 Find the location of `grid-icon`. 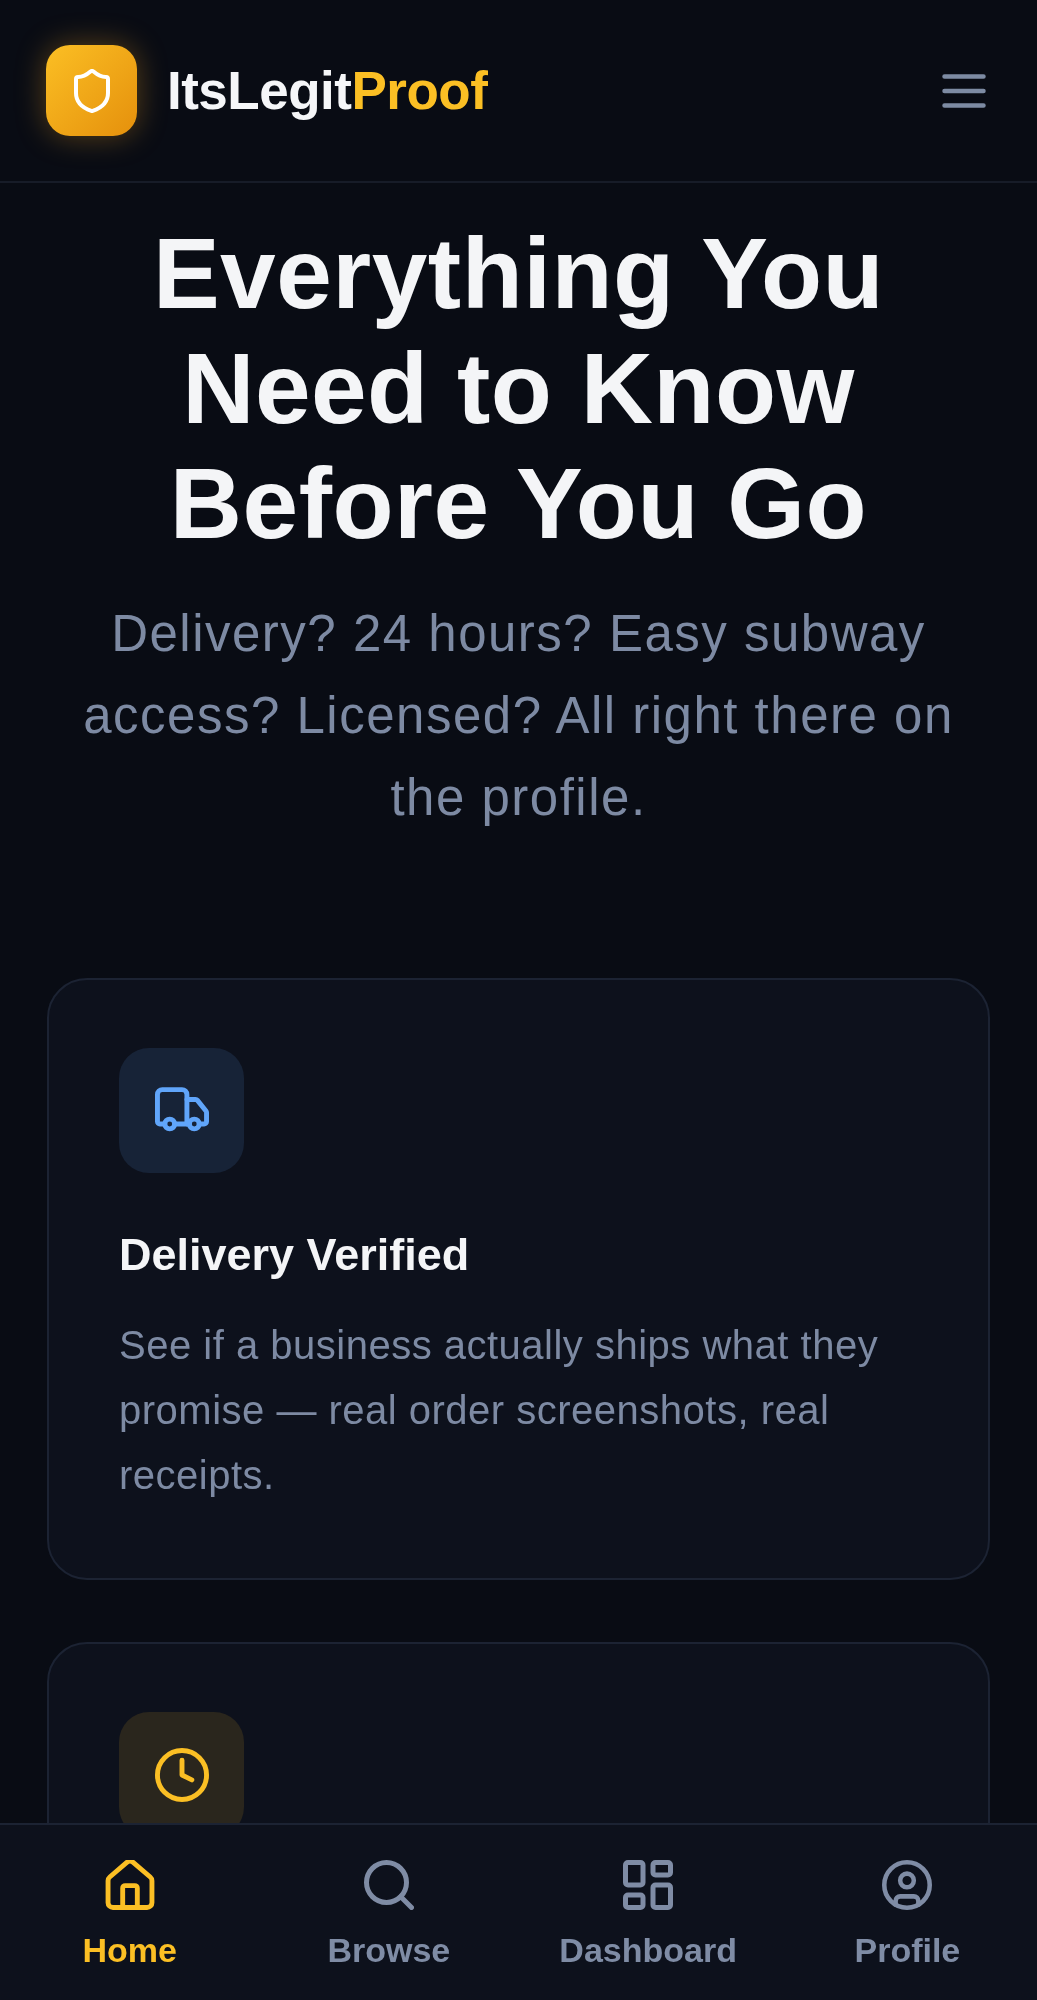

grid-icon is located at coordinates (648, 1885).